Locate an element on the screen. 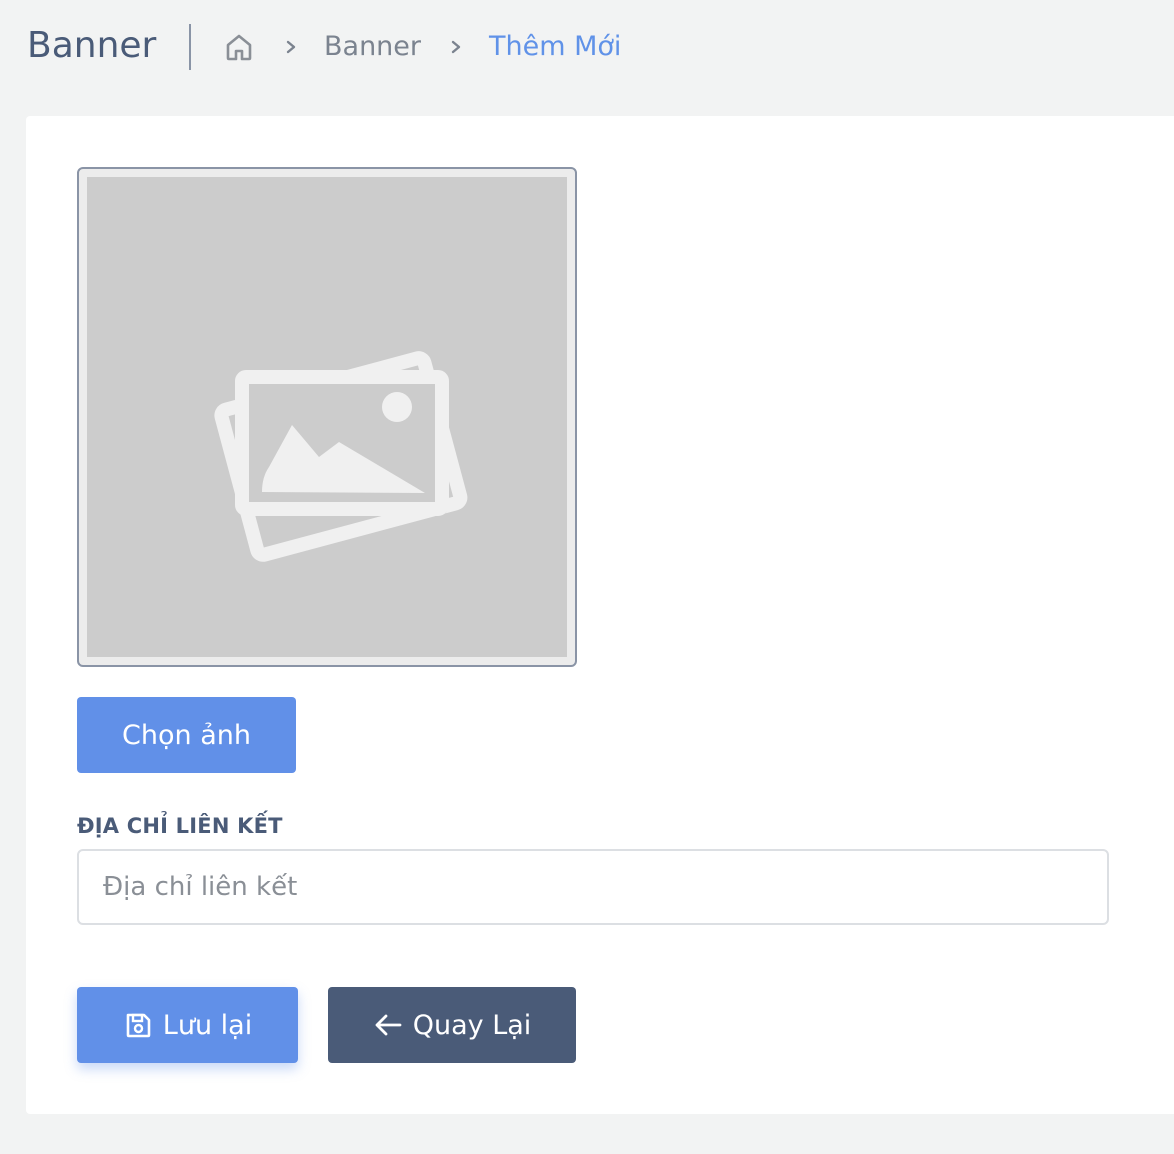 The width and height of the screenshot is (1174, 1154). home-icon is located at coordinates (239, 47).